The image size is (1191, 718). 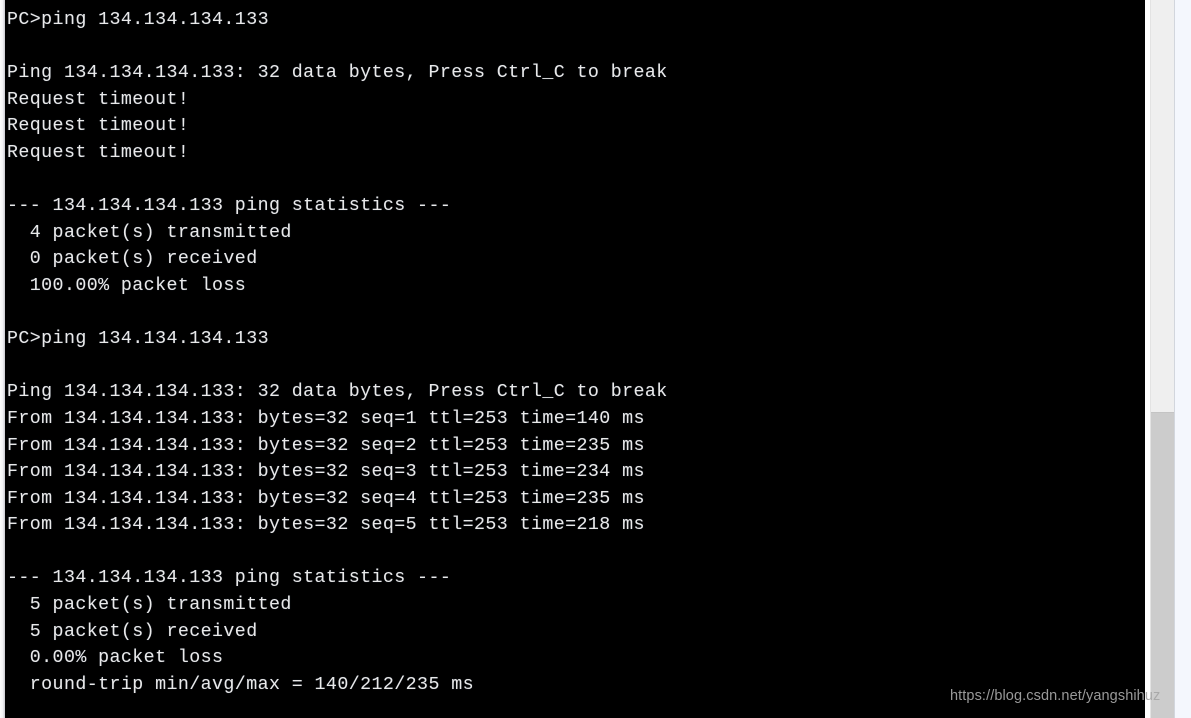 What do you see at coordinates (1055, 696) in the screenshot?
I see `watermark-url: https://blog.csdn.net/yangshihuz` at bounding box center [1055, 696].